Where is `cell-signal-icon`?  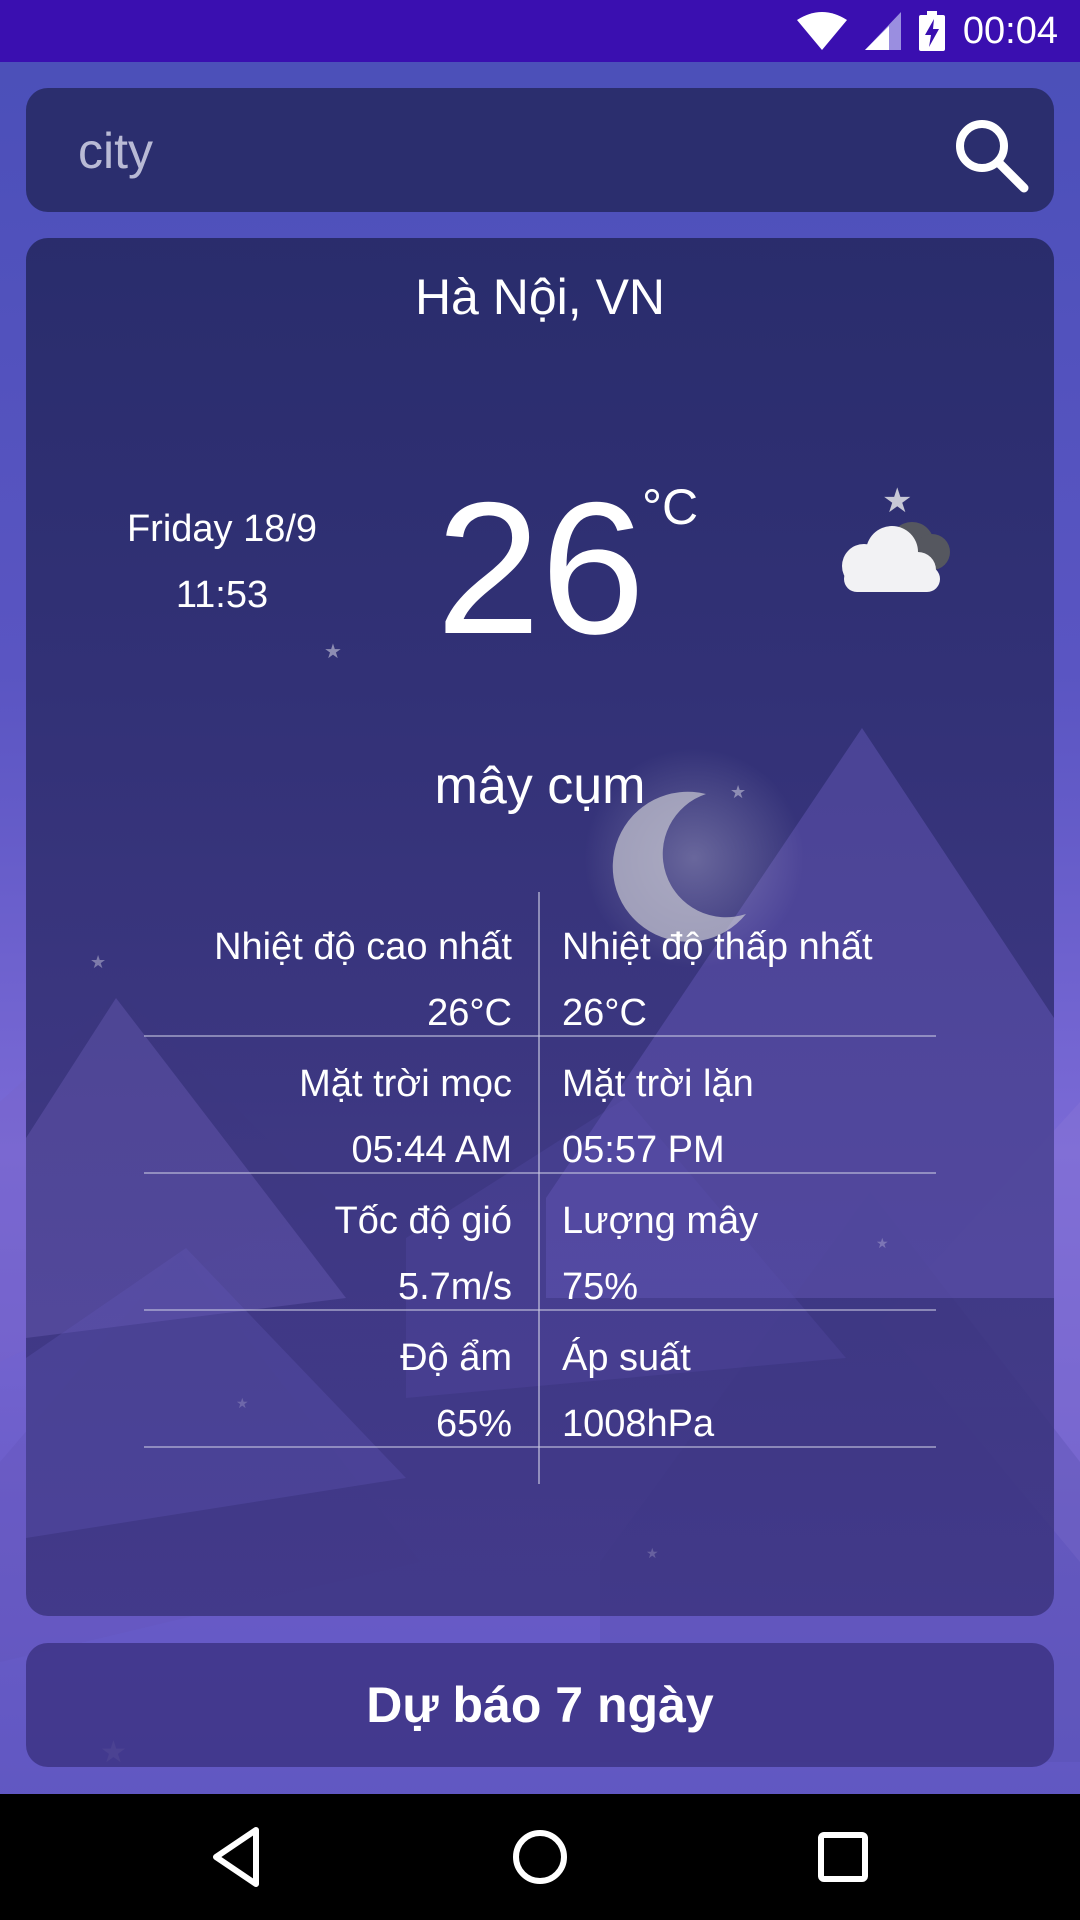
cell-signal-icon is located at coordinates (882, 31).